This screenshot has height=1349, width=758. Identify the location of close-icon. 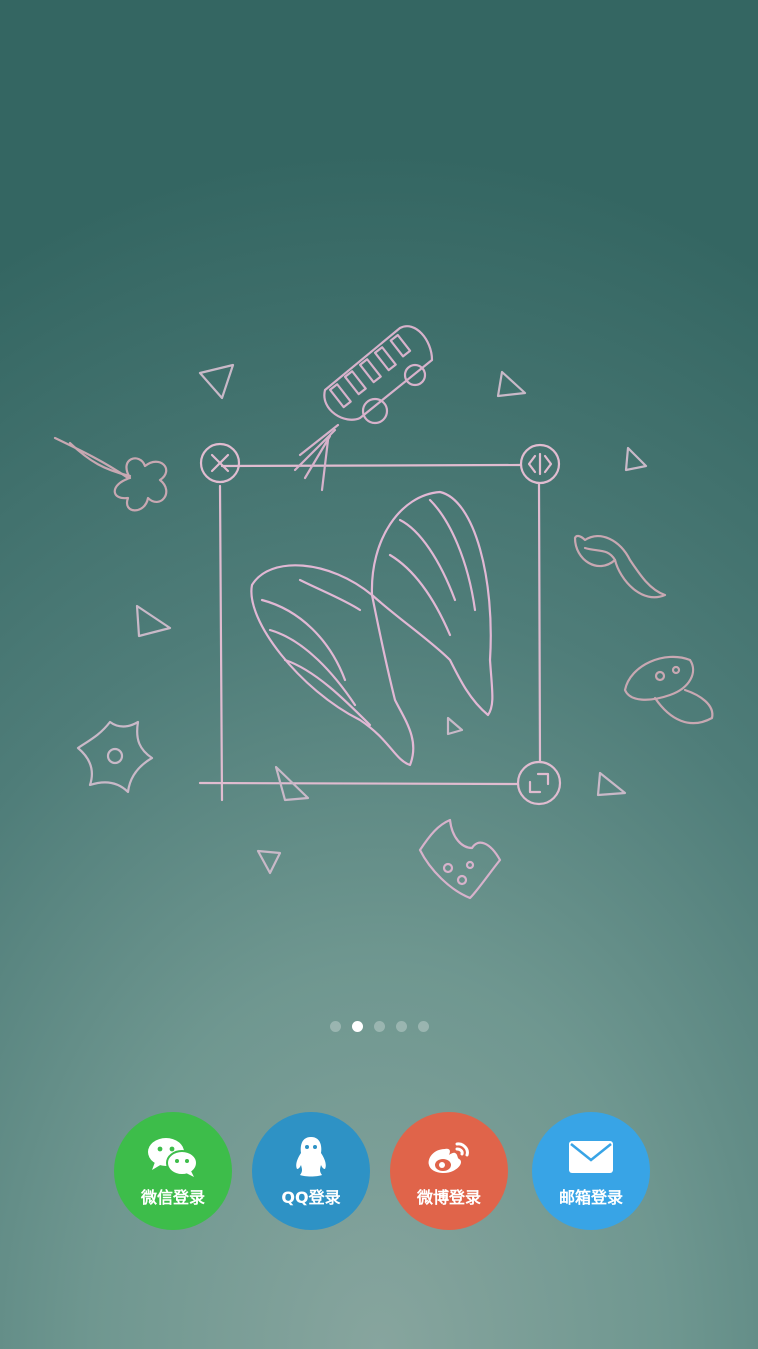
(220, 463).